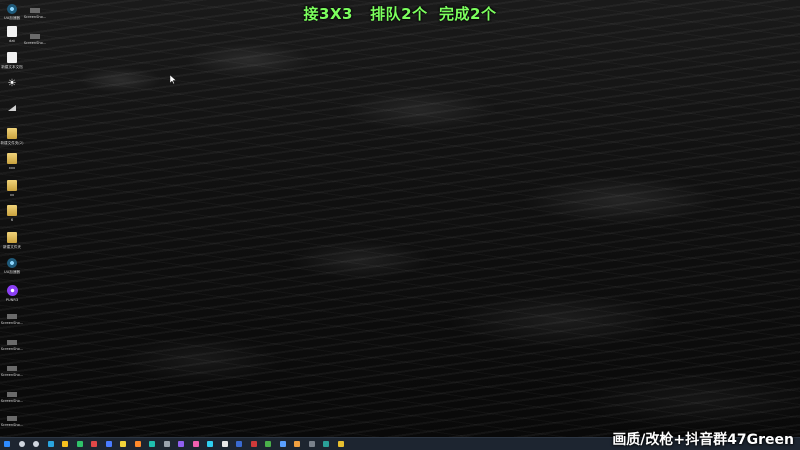 This screenshot has height=450, width=800. Describe the element at coordinates (703, 440) in the screenshot. I see `watermark-text: 画质/改枪+抖音群47Green` at that location.